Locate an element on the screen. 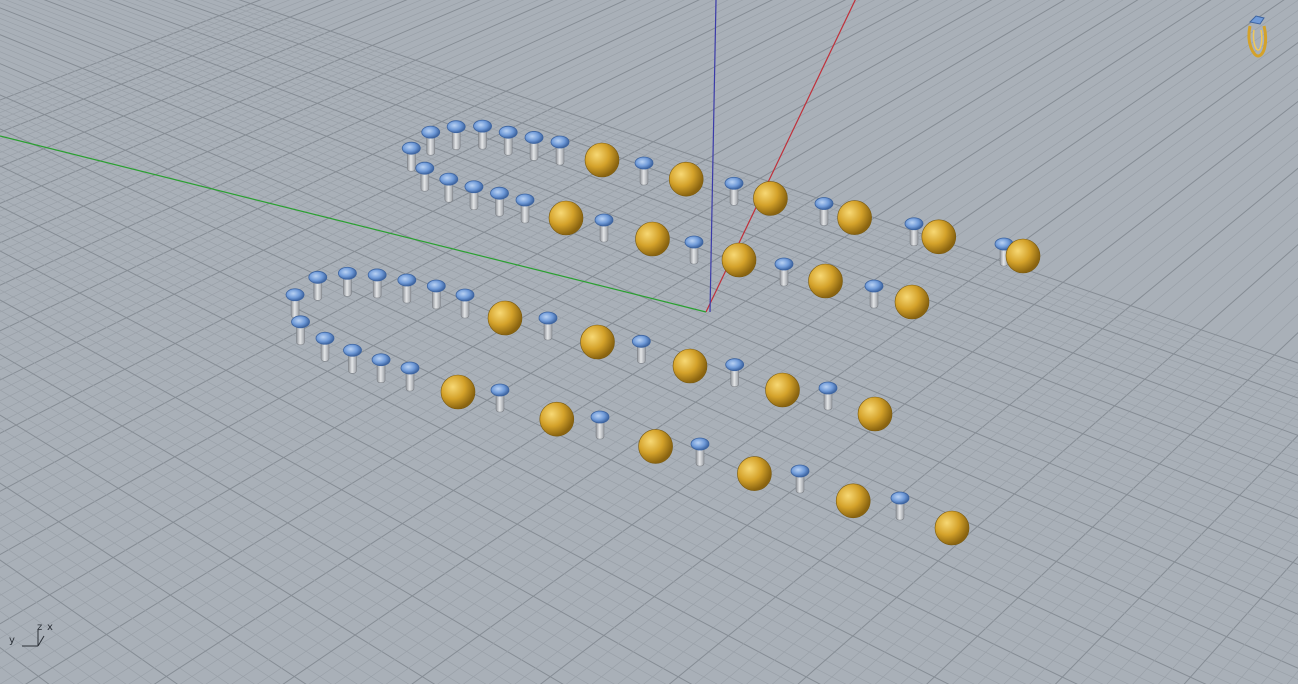  axis-widget-y-line is located at coordinates (41, 641).